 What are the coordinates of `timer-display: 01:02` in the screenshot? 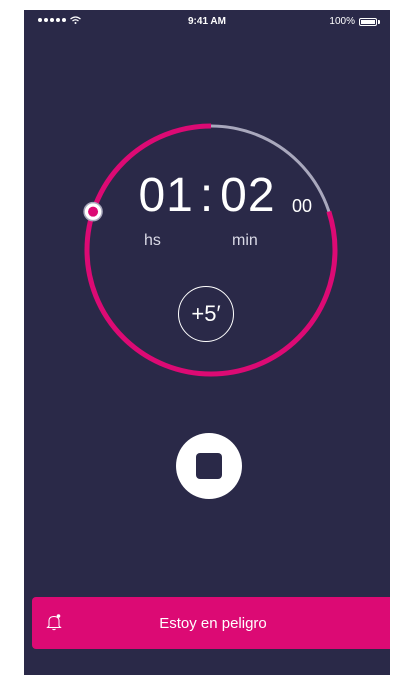 It's located at (207, 195).